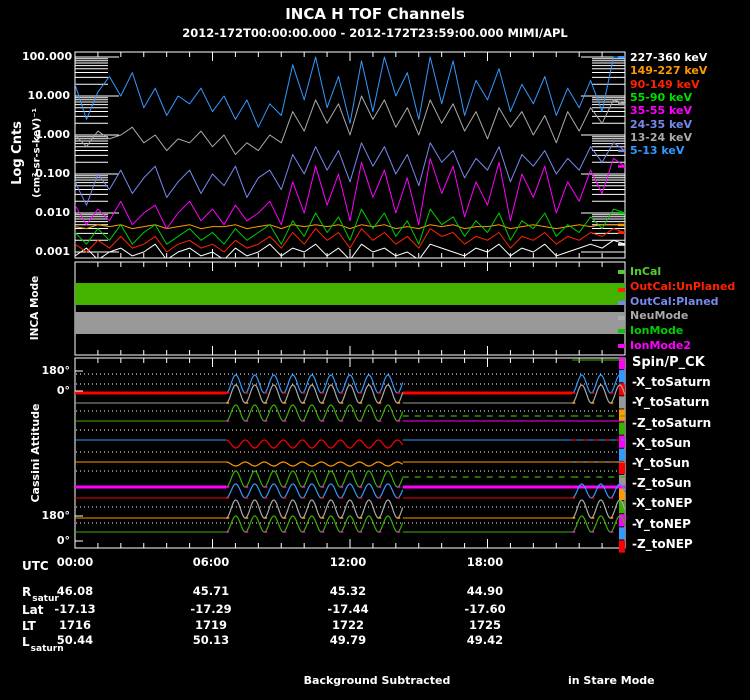 This screenshot has height=700, width=750. I want to click on legend-attitude-5: -Y_toSun, so click(661, 463).